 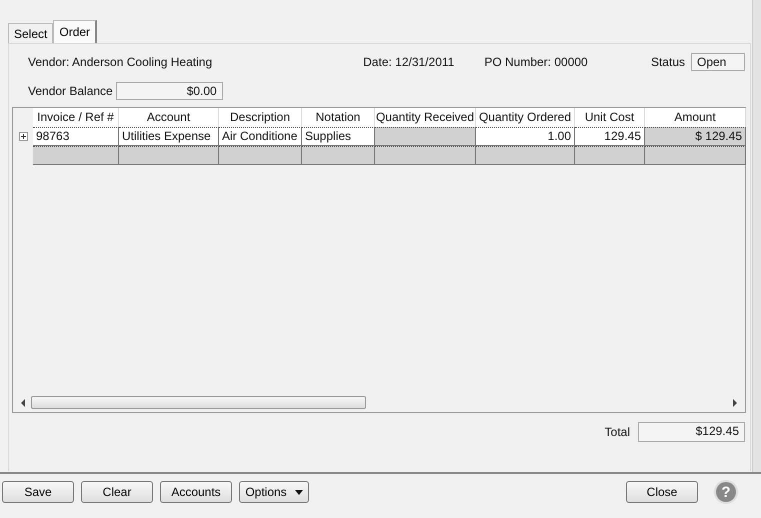 What do you see at coordinates (338, 117) in the screenshot?
I see `column-header: Notation` at bounding box center [338, 117].